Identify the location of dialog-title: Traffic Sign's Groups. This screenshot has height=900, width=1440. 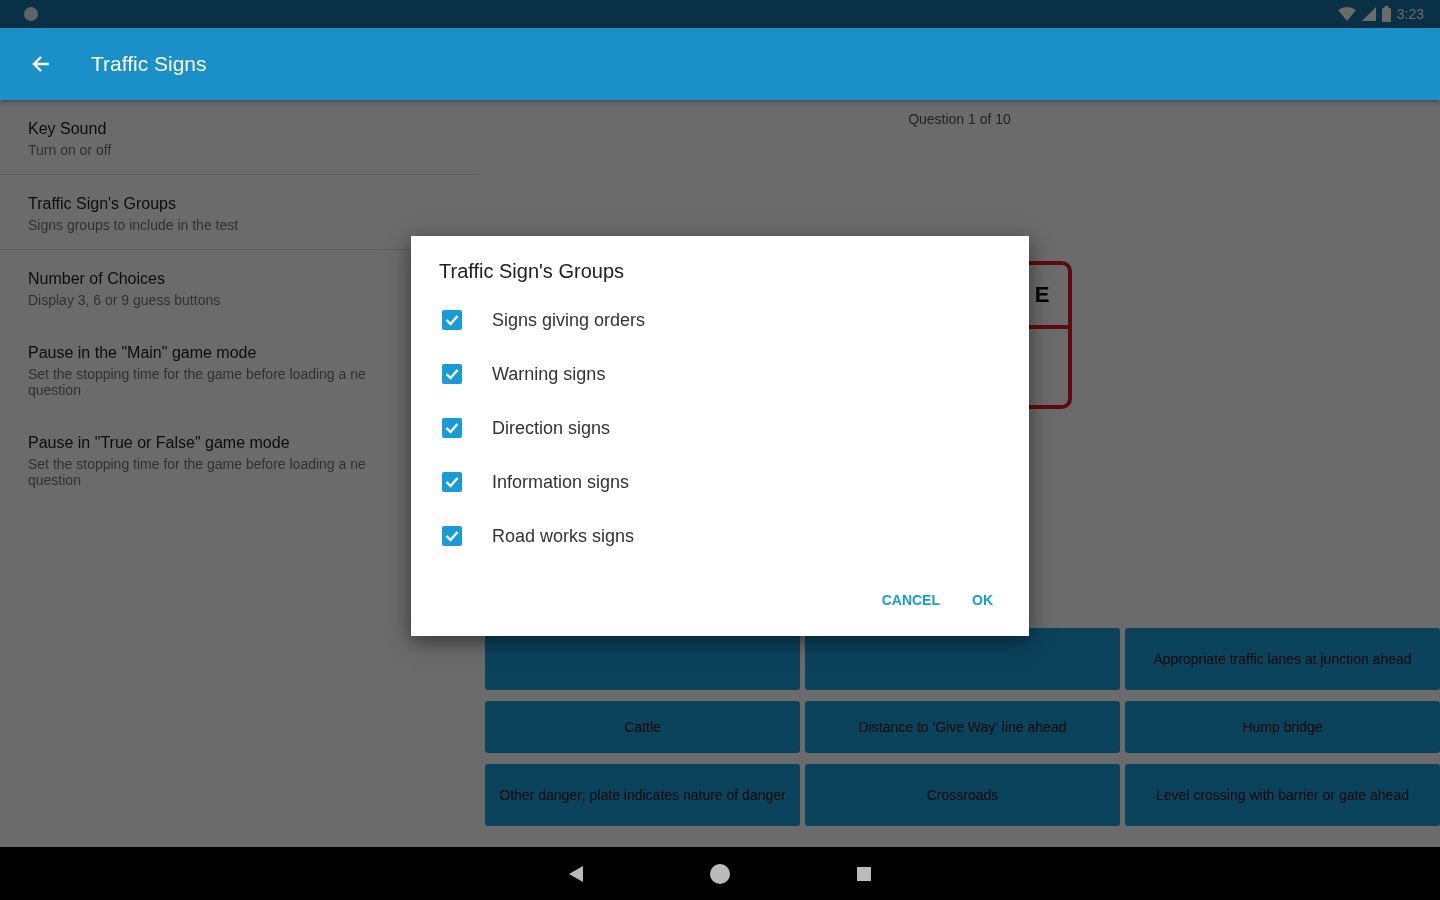
(532, 271).